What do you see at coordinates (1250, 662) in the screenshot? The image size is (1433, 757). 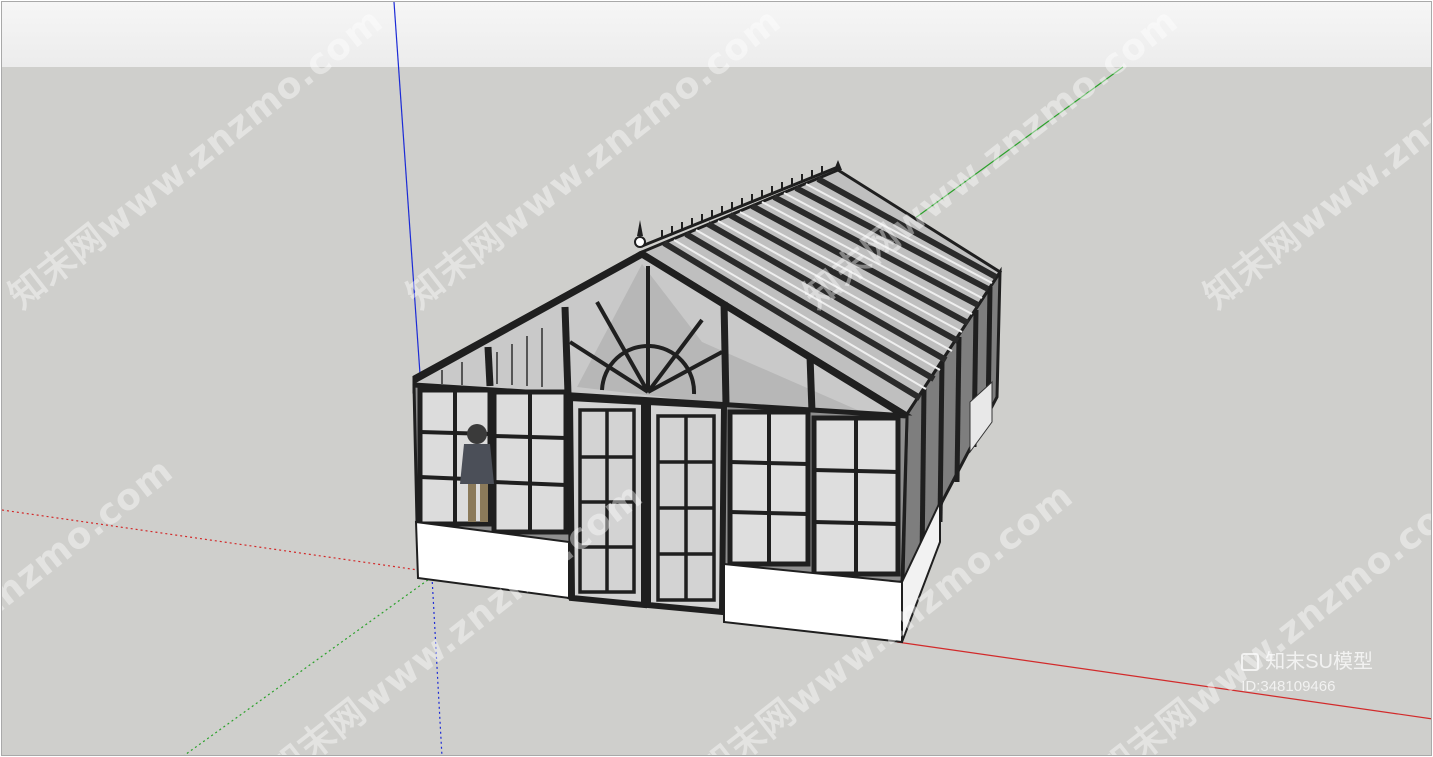 I see `brand-logo-icon` at bounding box center [1250, 662].